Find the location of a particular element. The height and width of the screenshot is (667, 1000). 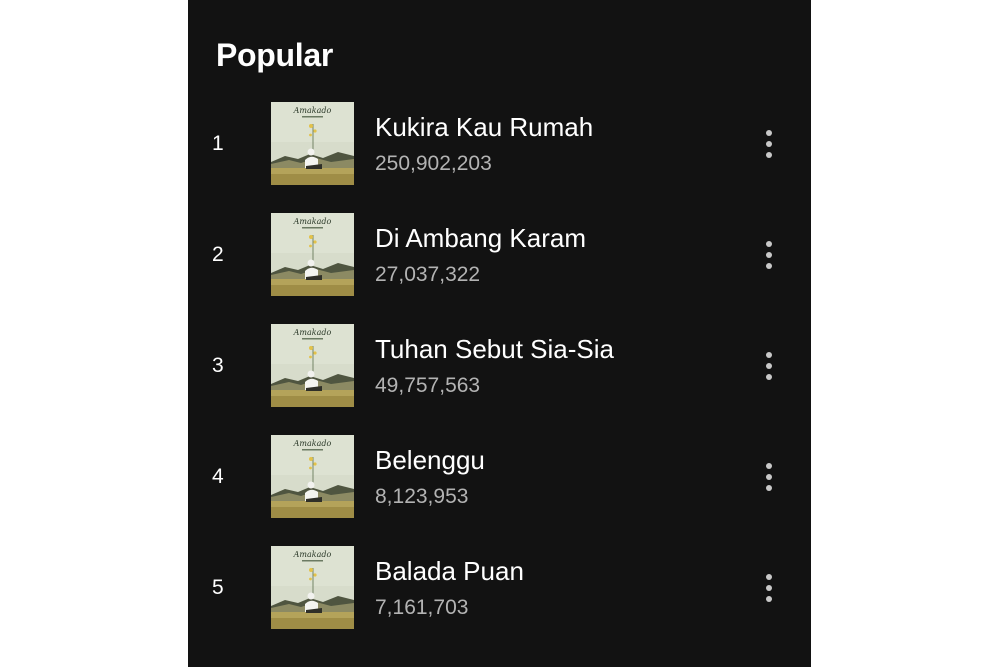

track-row: 1 Amakado Kukira Kau Rumah 250,902,203 is located at coordinates (499, 155).